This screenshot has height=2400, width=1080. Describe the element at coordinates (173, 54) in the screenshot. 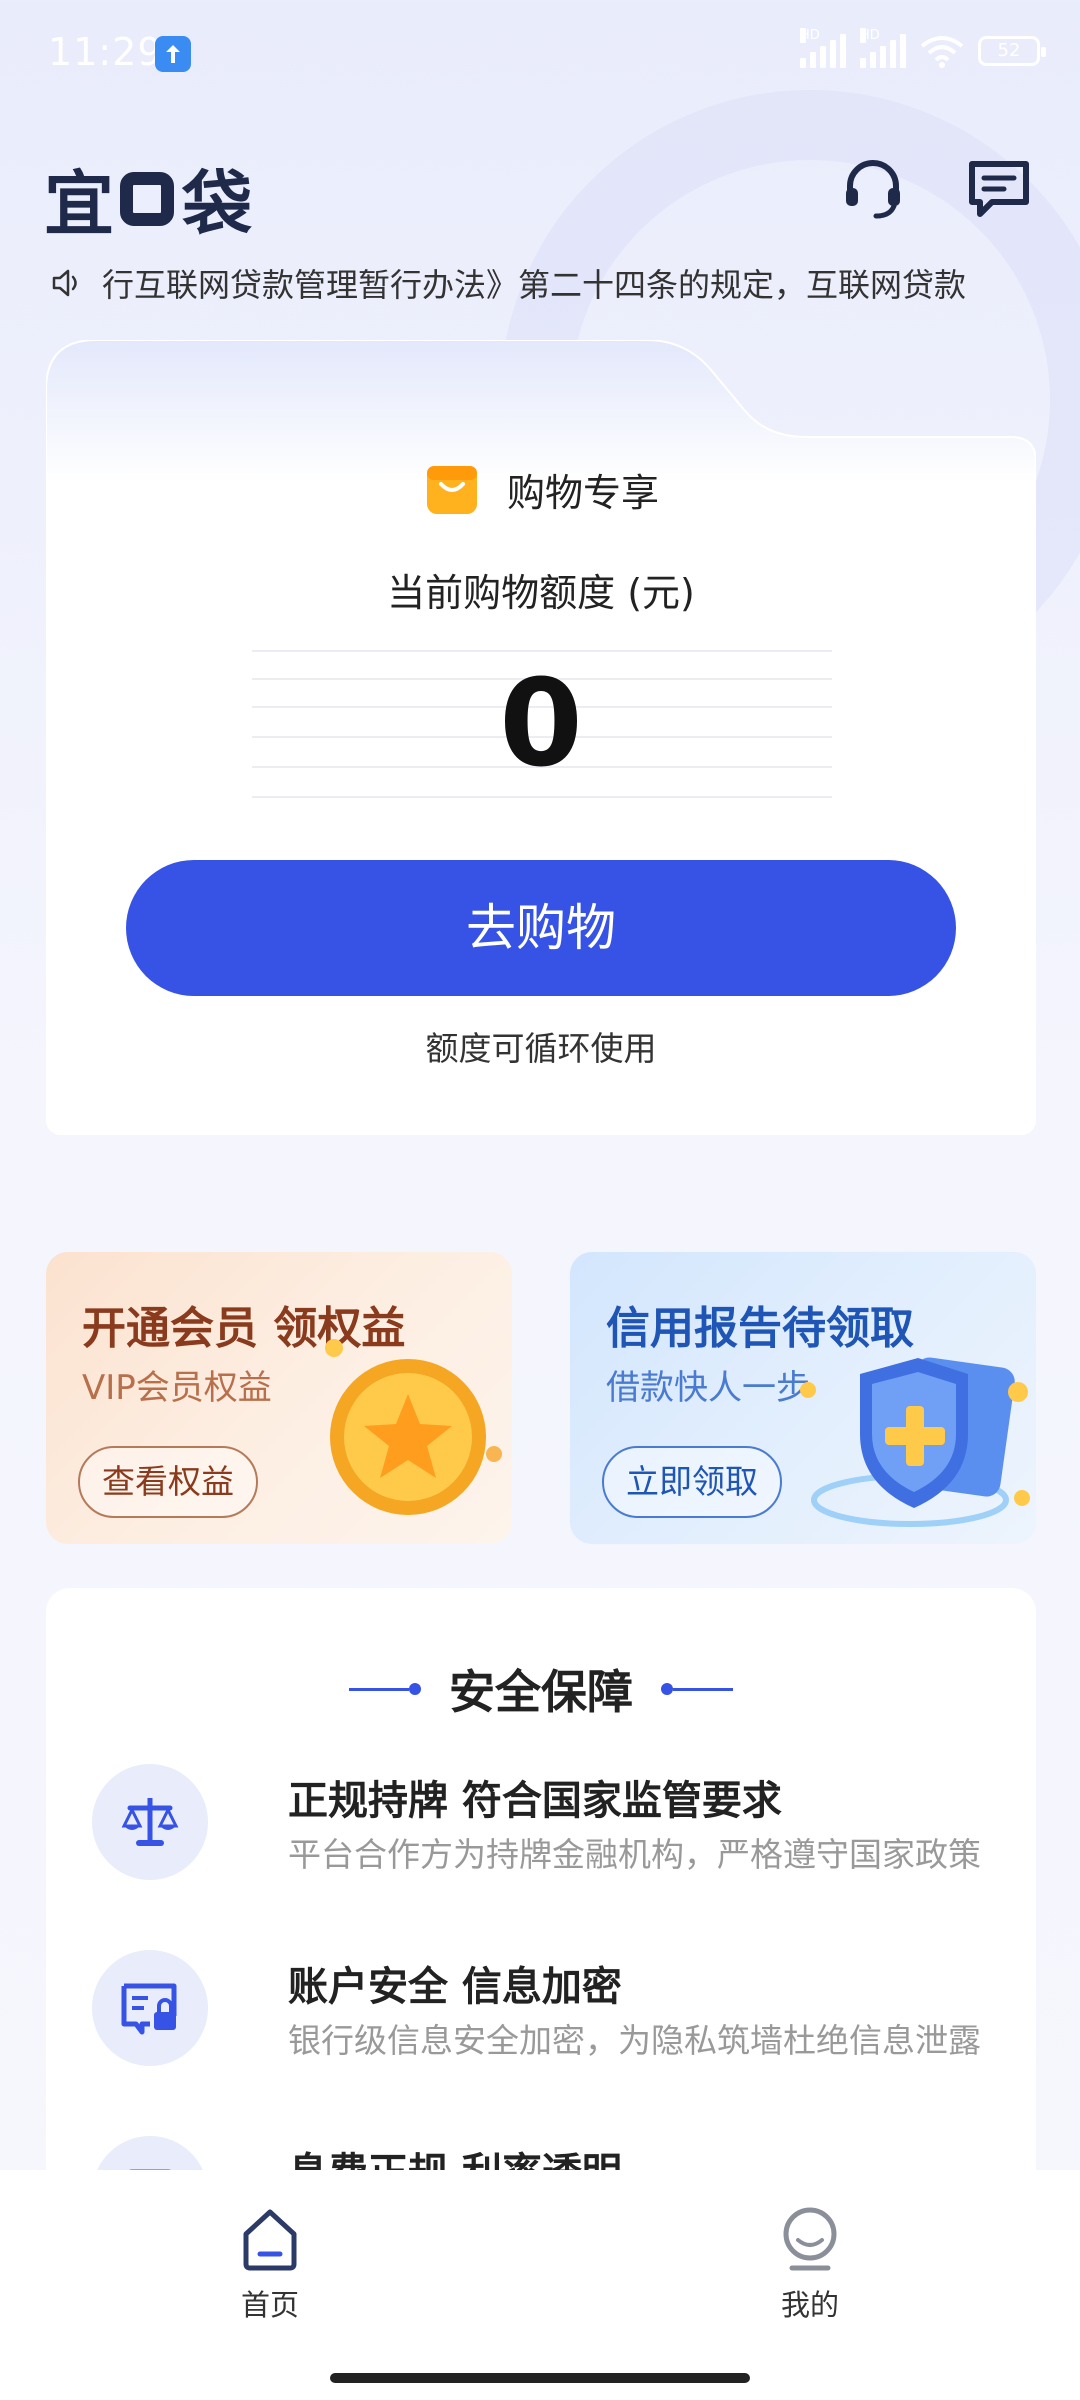

I see `upload-icon` at that location.